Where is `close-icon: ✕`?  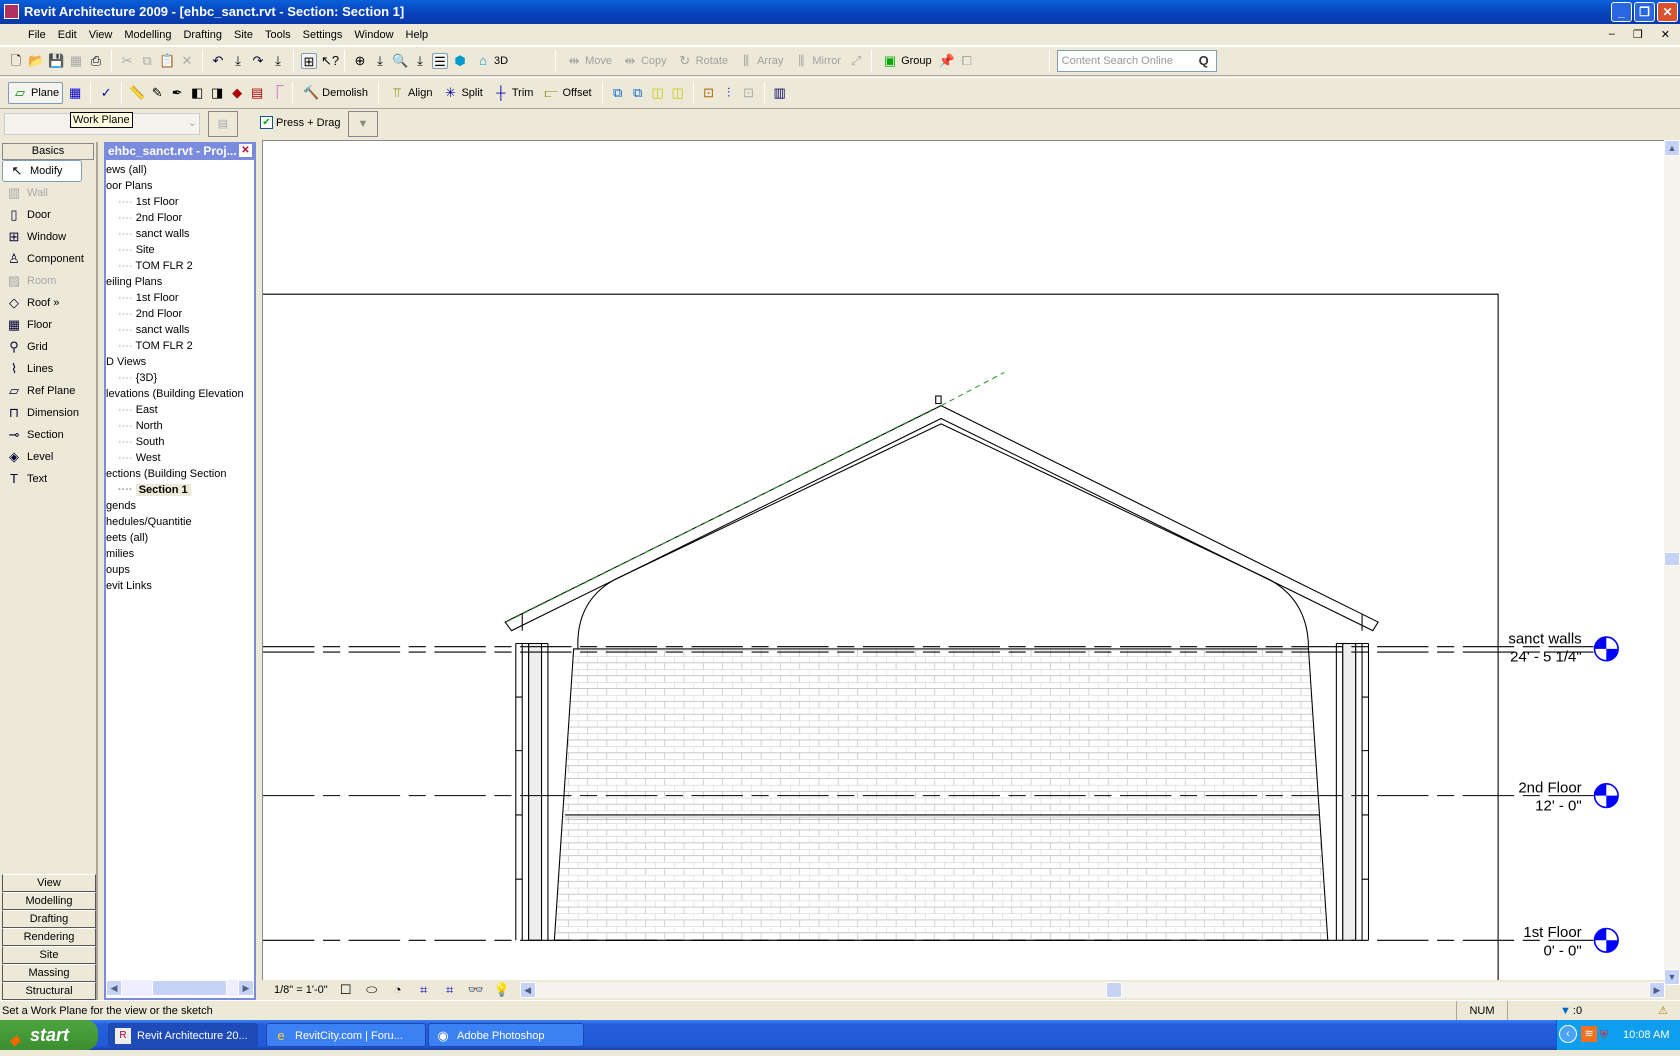 close-icon: ✕ is located at coordinates (245, 150).